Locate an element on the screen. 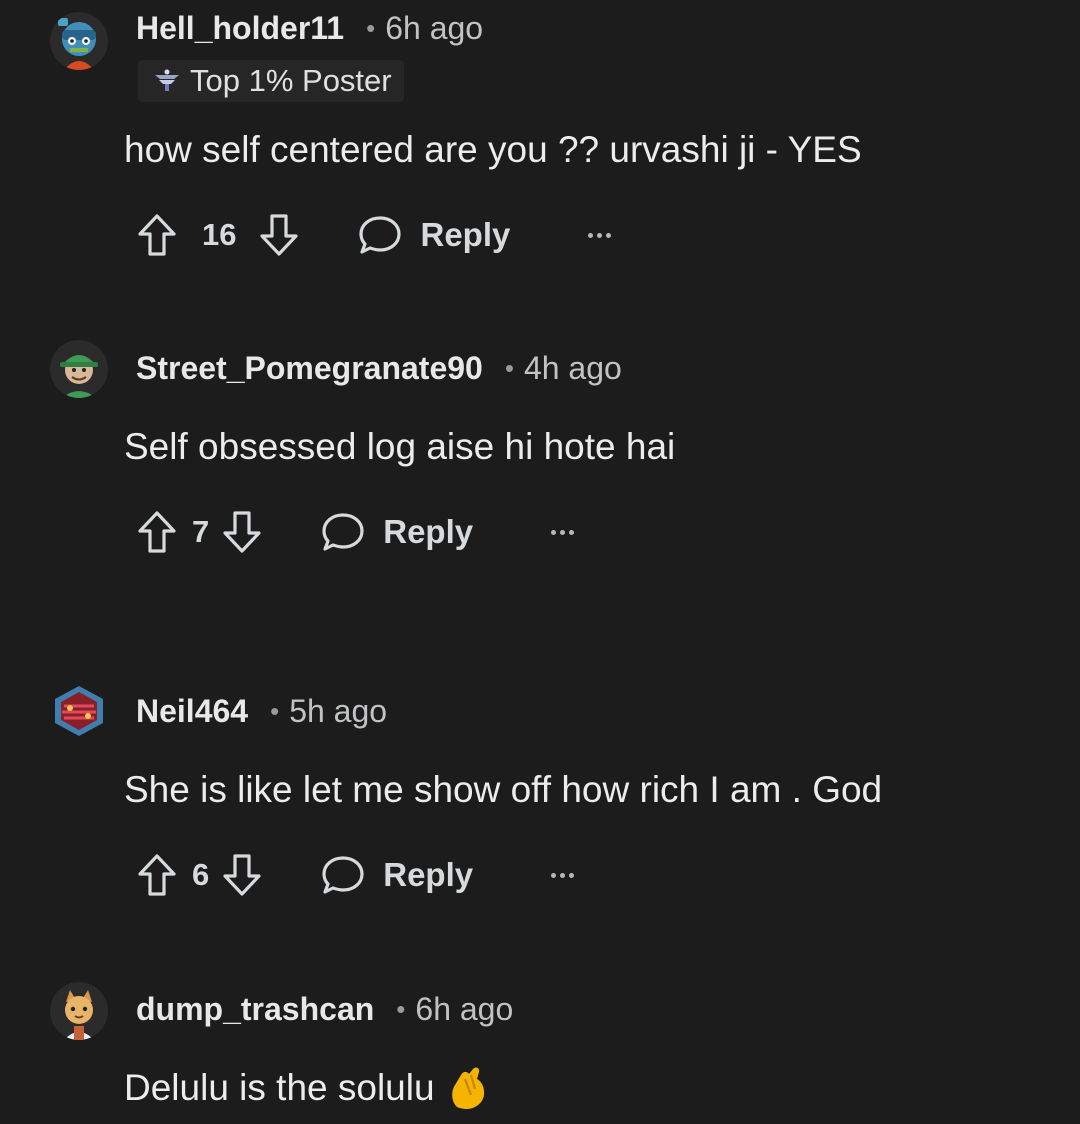  comment-actions: 16 Reply is located at coordinates (374, 235).